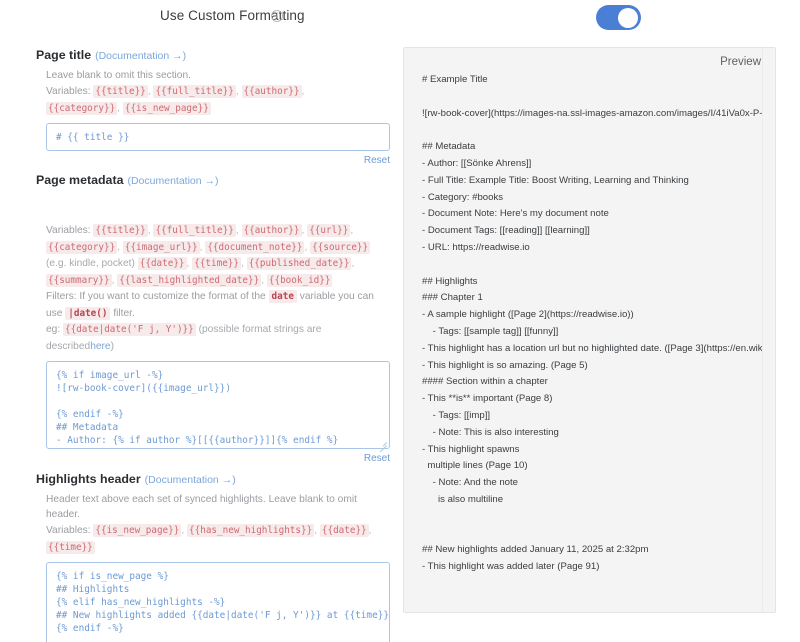 The height and width of the screenshot is (642, 800). What do you see at coordinates (299, 280) in the screenshot?
I see `variable-chip: {{book_id}}` at bounding box center [299, 280].